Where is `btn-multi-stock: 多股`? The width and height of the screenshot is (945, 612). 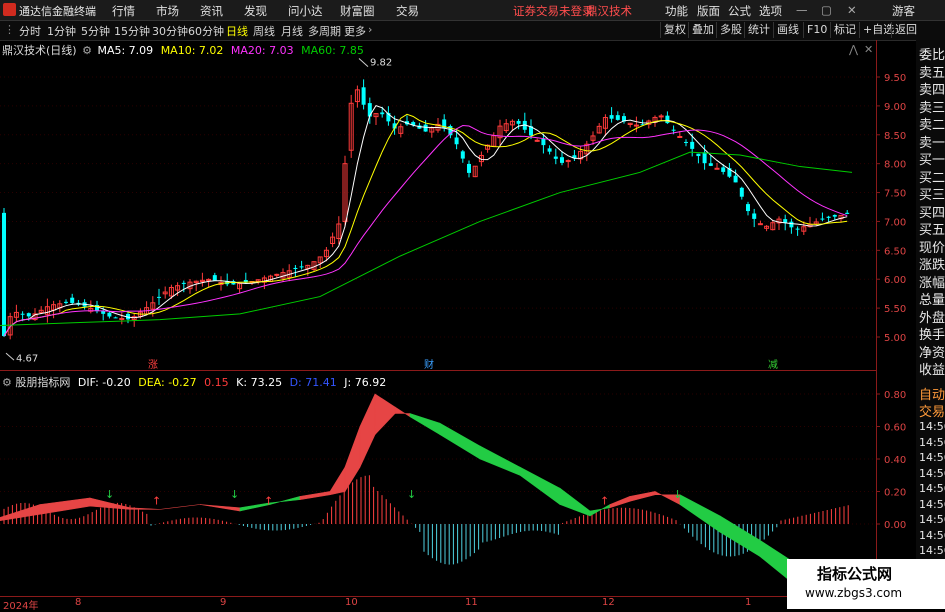
btn-multi-stock: 多股 is located at coordinates (730, 30).